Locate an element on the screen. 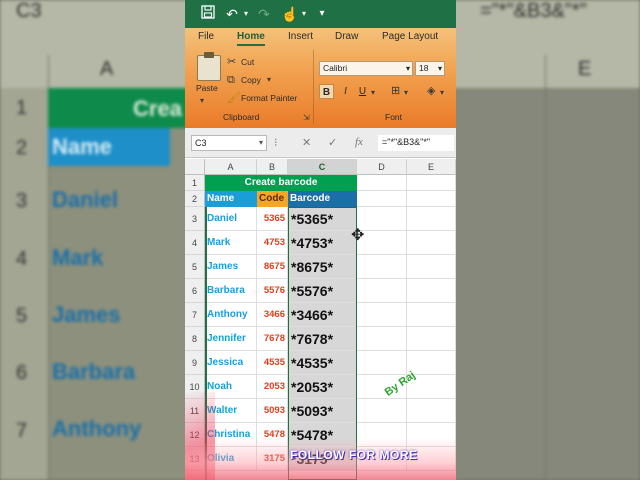  barcode-cell: *4535* is located at coordinates (322, 363).